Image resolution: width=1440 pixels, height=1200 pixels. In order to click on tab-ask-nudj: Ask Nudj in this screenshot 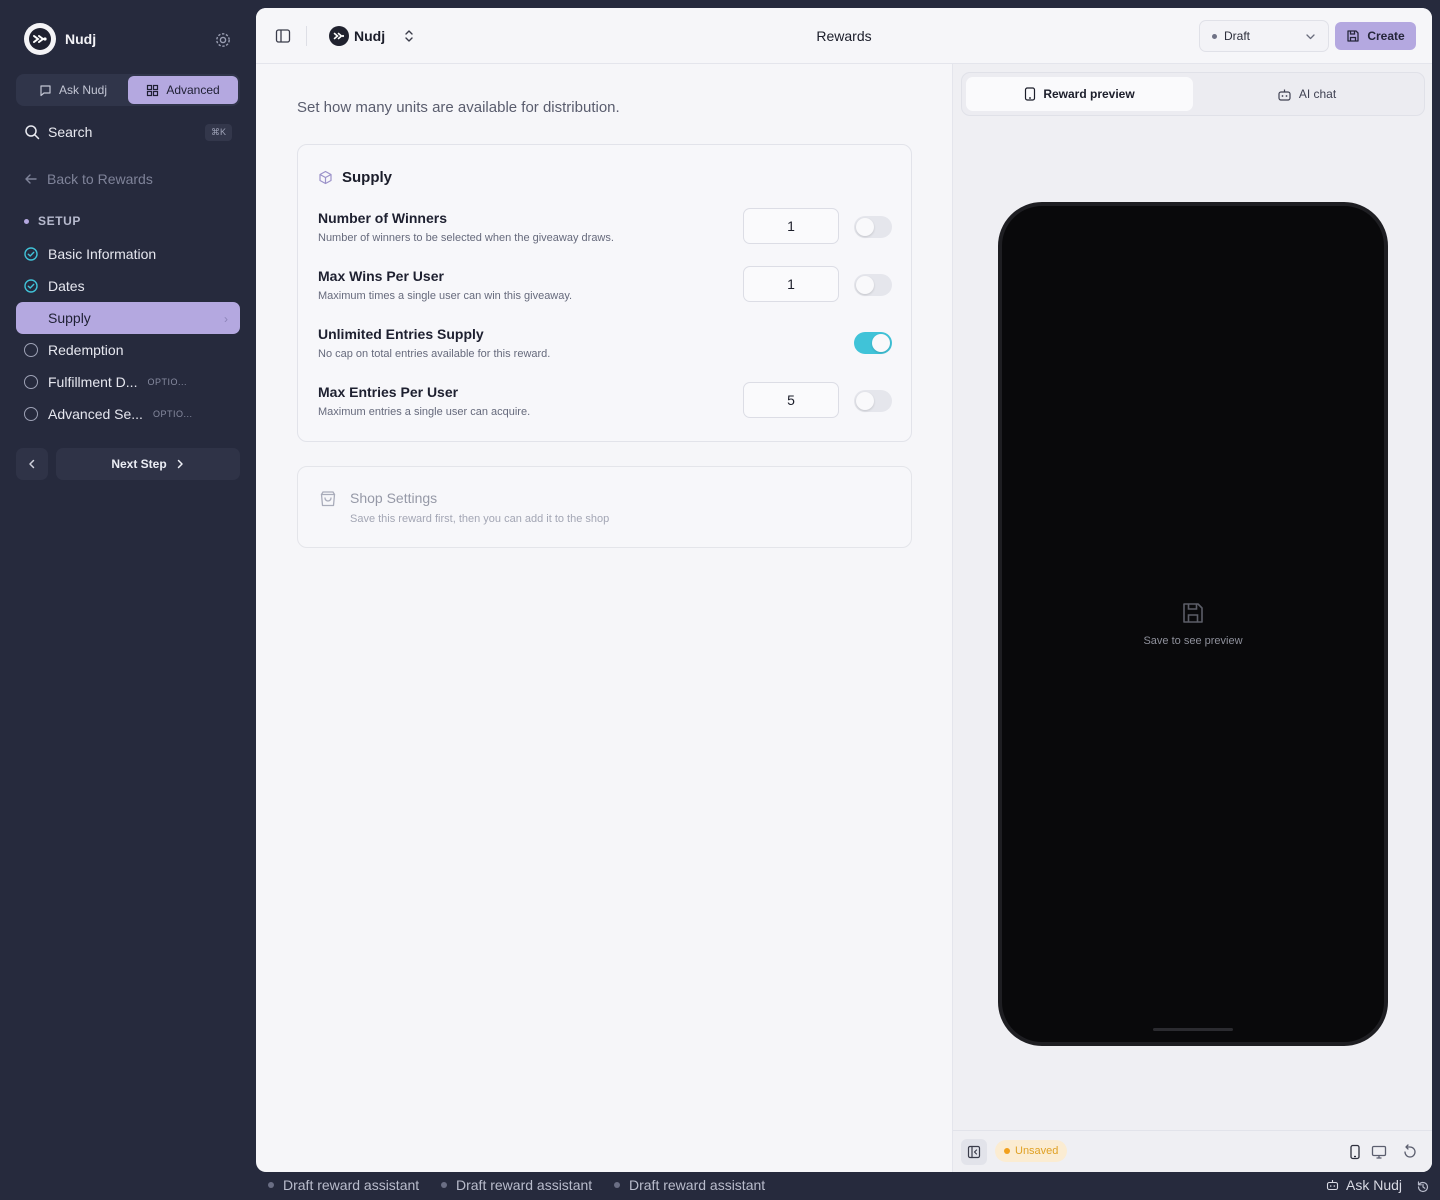, I will do `click(73, 90)`.